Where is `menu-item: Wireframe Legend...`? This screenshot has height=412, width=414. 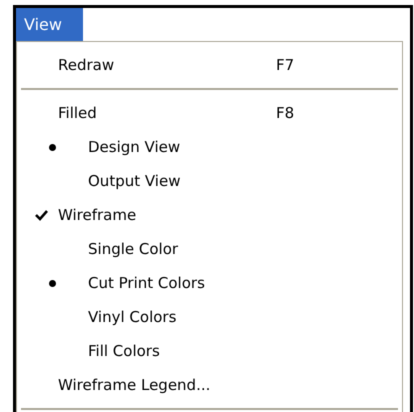 menu-item: Wireframe Legend... is located at coordinates (209, 385).